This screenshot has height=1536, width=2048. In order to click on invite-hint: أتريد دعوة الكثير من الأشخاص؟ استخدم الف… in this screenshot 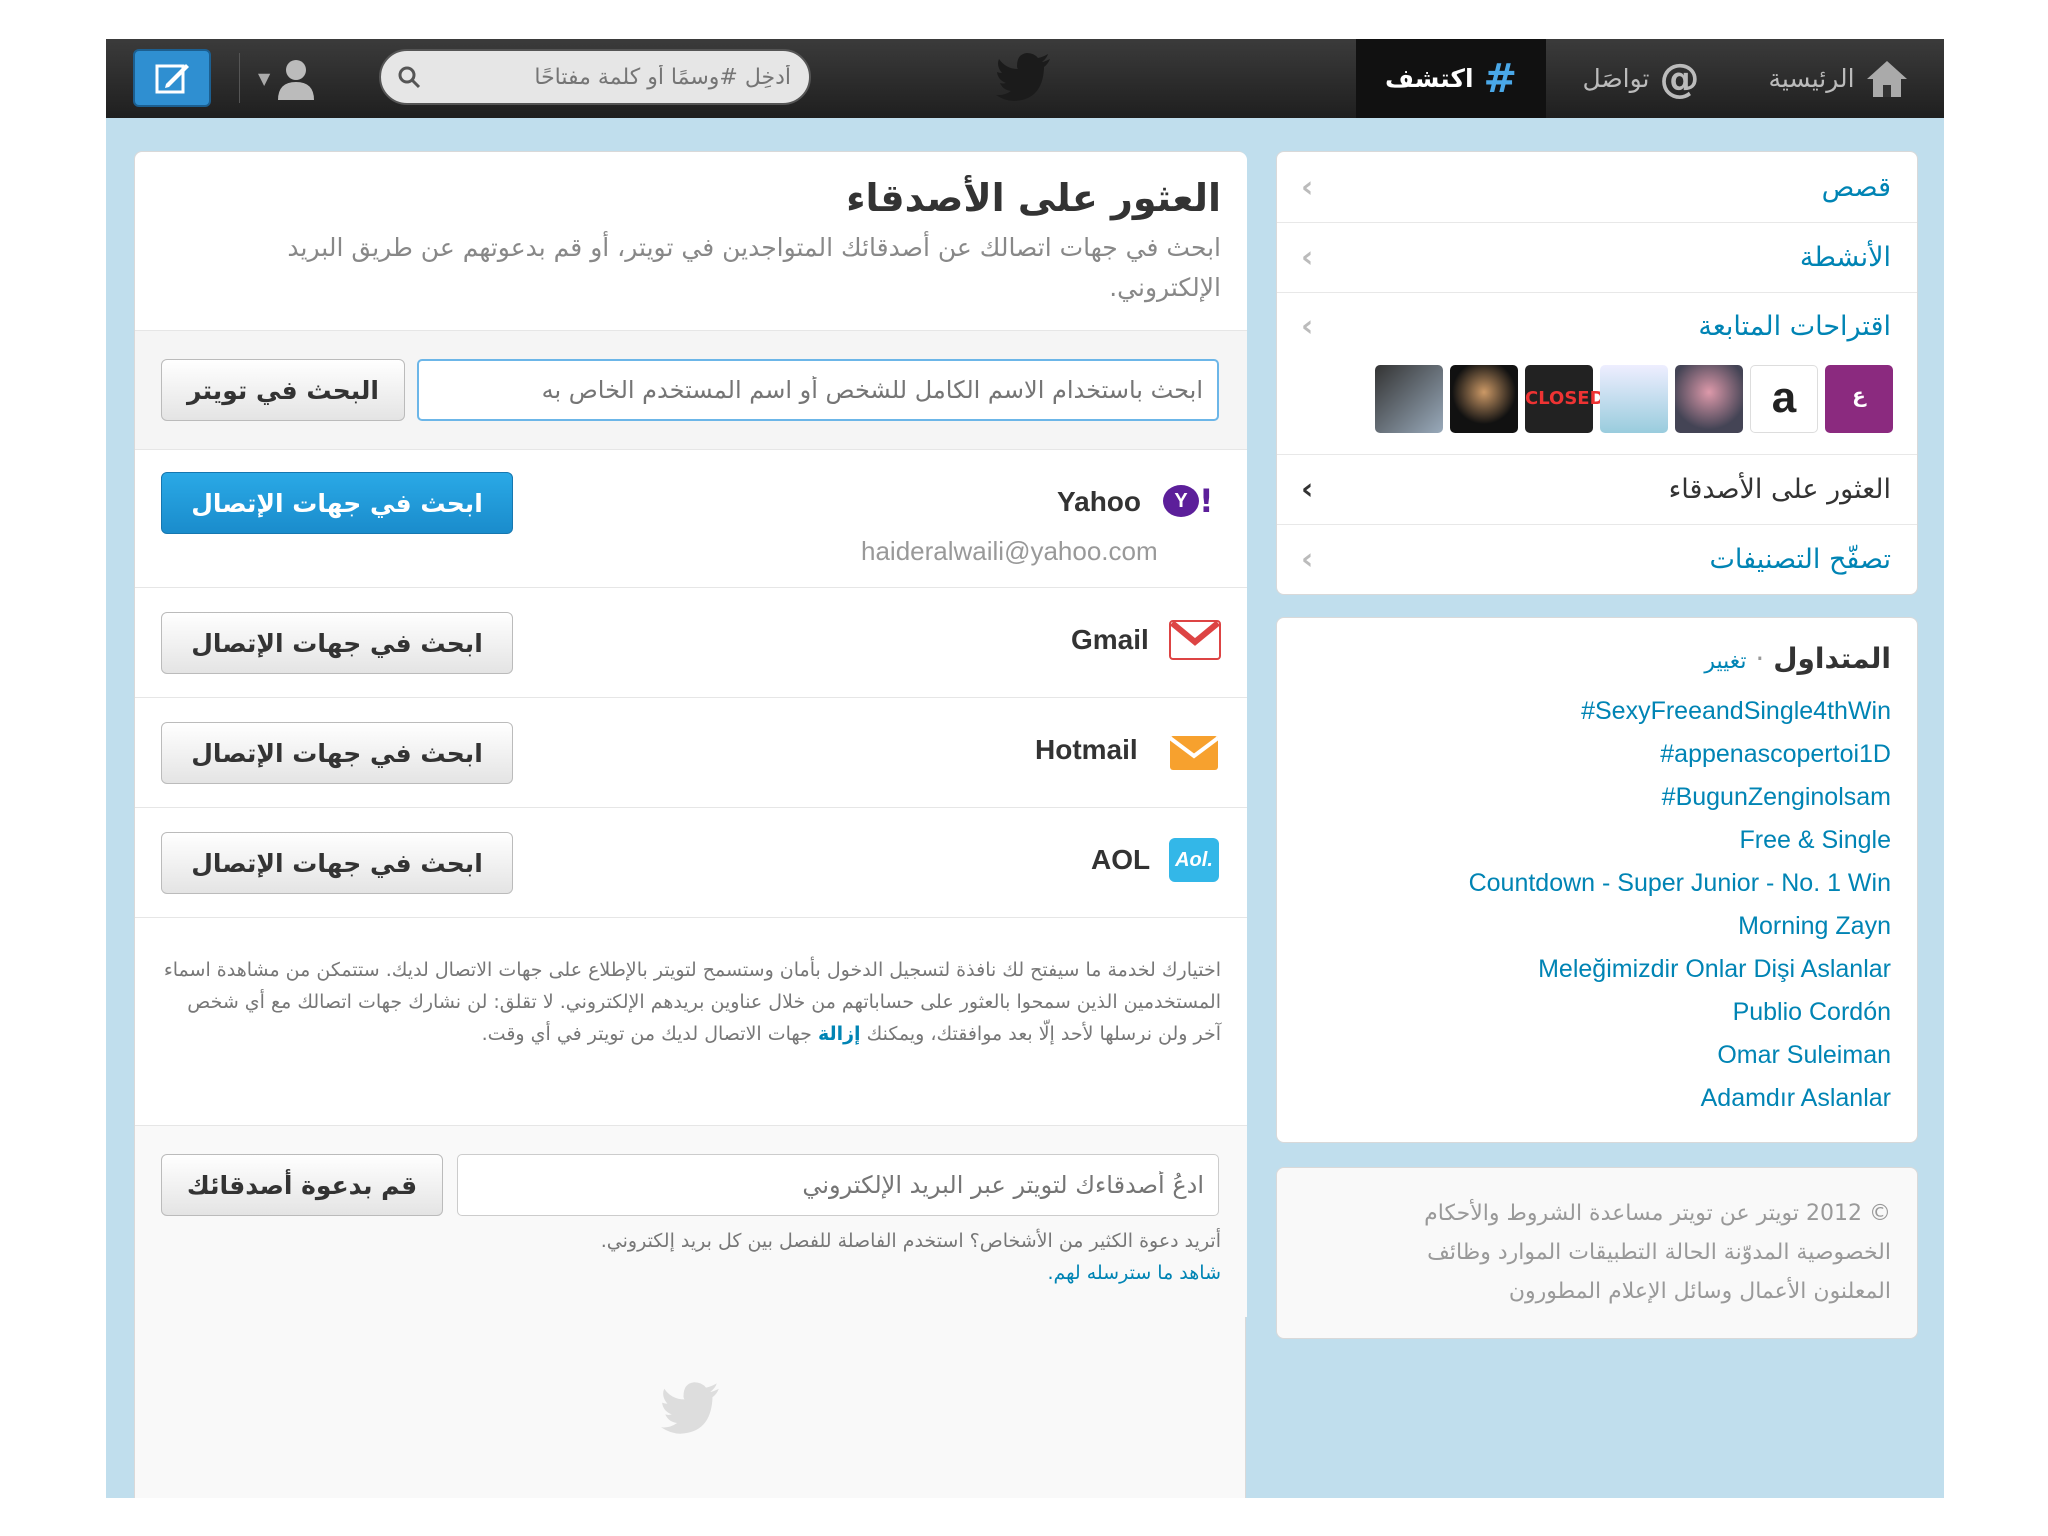, I will do `click(910, 1241)`.